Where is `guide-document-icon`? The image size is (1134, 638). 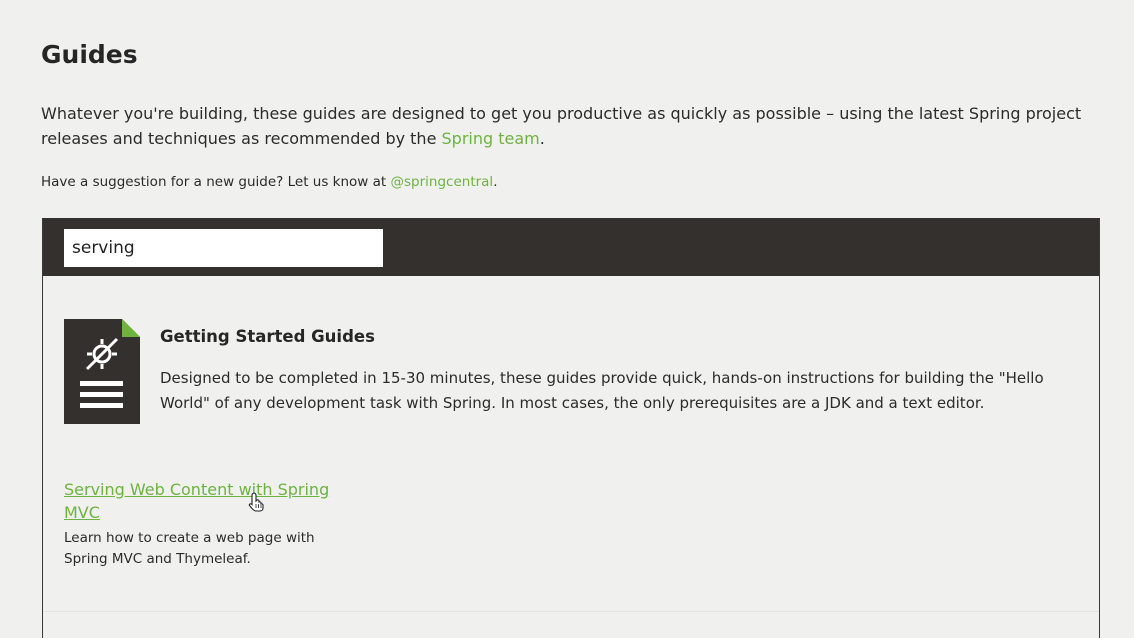 guide-document-icon is located at coordinates (102, 371).